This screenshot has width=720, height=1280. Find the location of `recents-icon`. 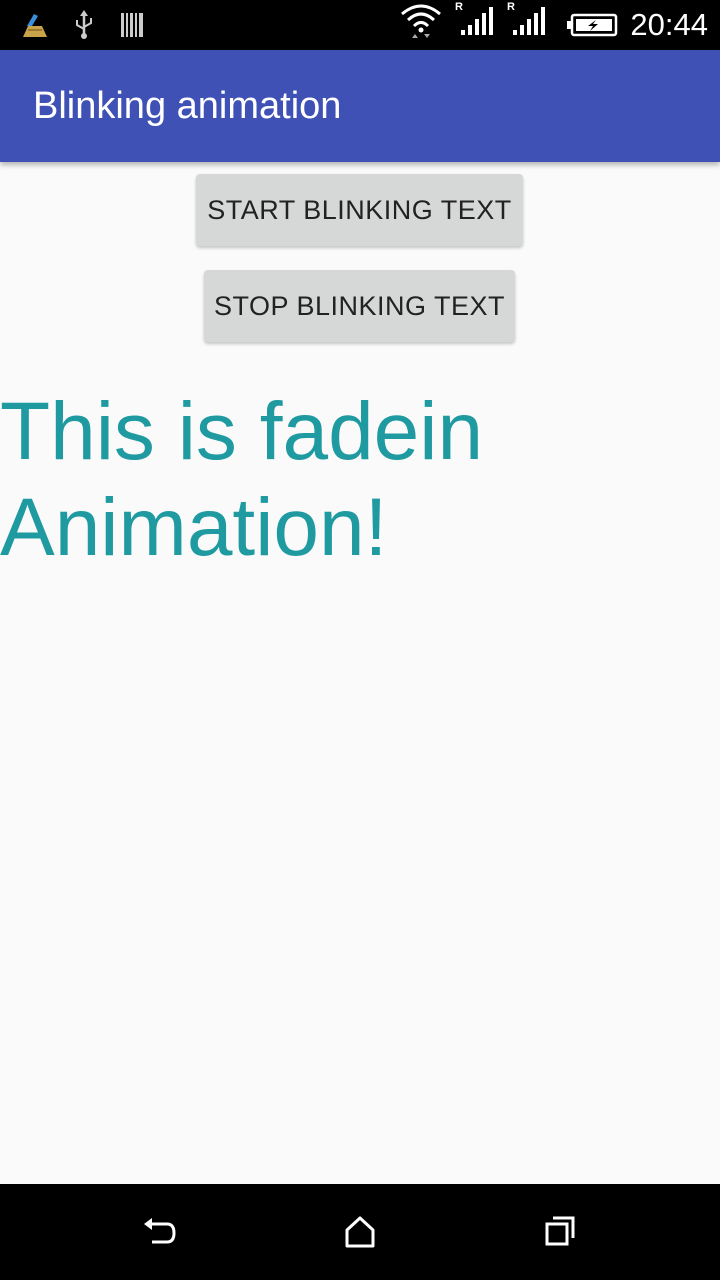

recents-icon is located at coordinates (560, 1232).